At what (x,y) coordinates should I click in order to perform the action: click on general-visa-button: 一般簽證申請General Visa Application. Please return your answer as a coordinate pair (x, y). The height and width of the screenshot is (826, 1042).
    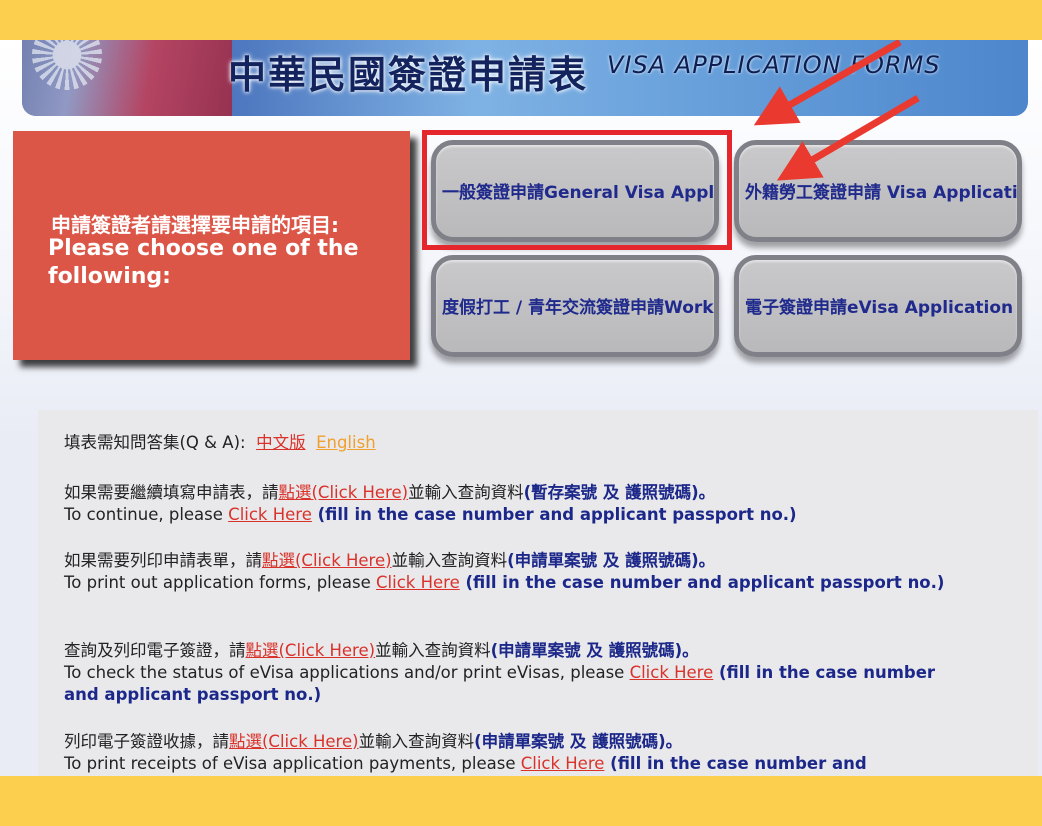
    Looking at the image, I should click on (575, 191).